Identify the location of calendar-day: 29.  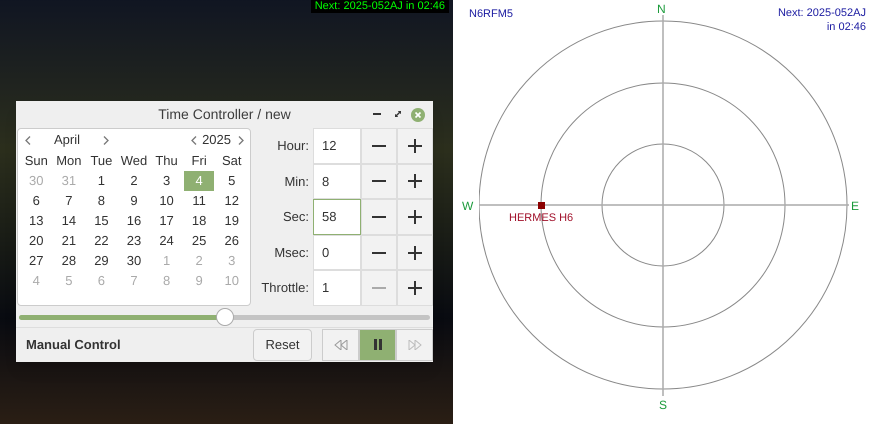
(101, 261).